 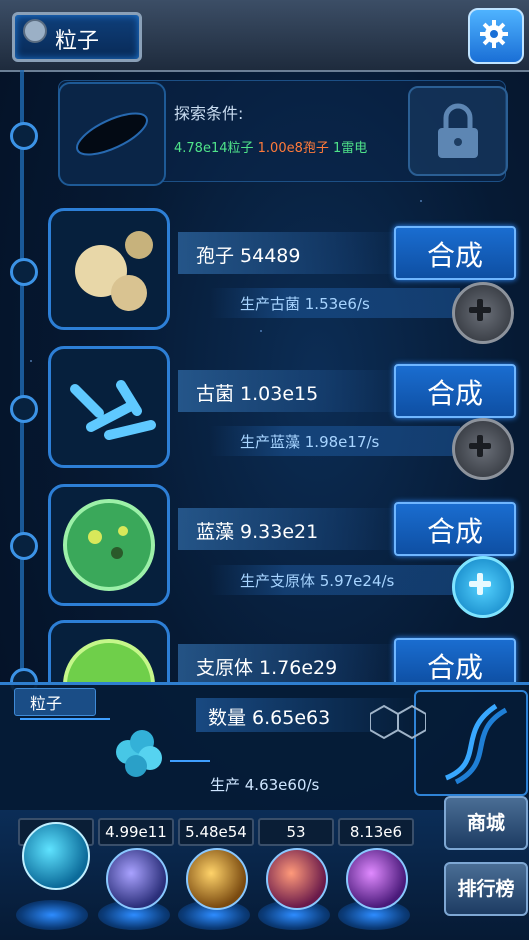 What do you see at coordinates (305, 304) in the screenshot?
I see `production-text: 生产古菌 1.53e6/s` at bounding box center [305, 304].